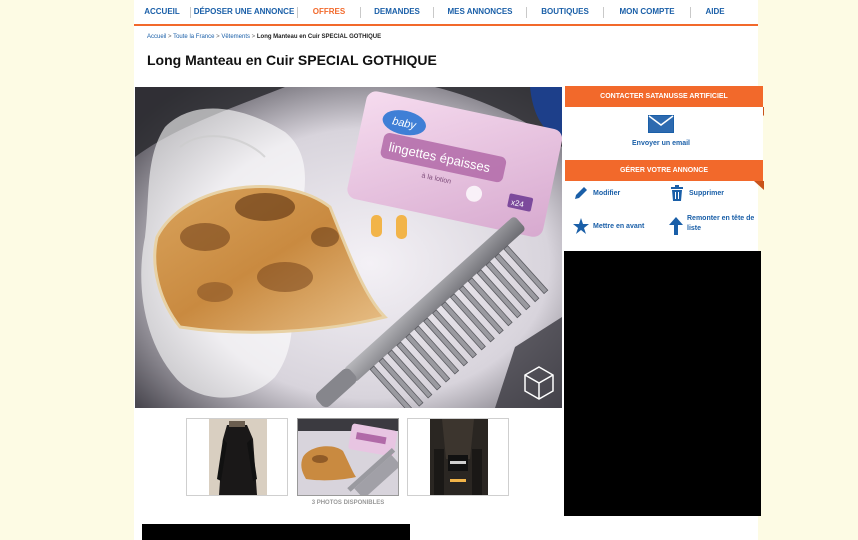  I want to click on contact-box: Envoyer un email, so click(664, 133).